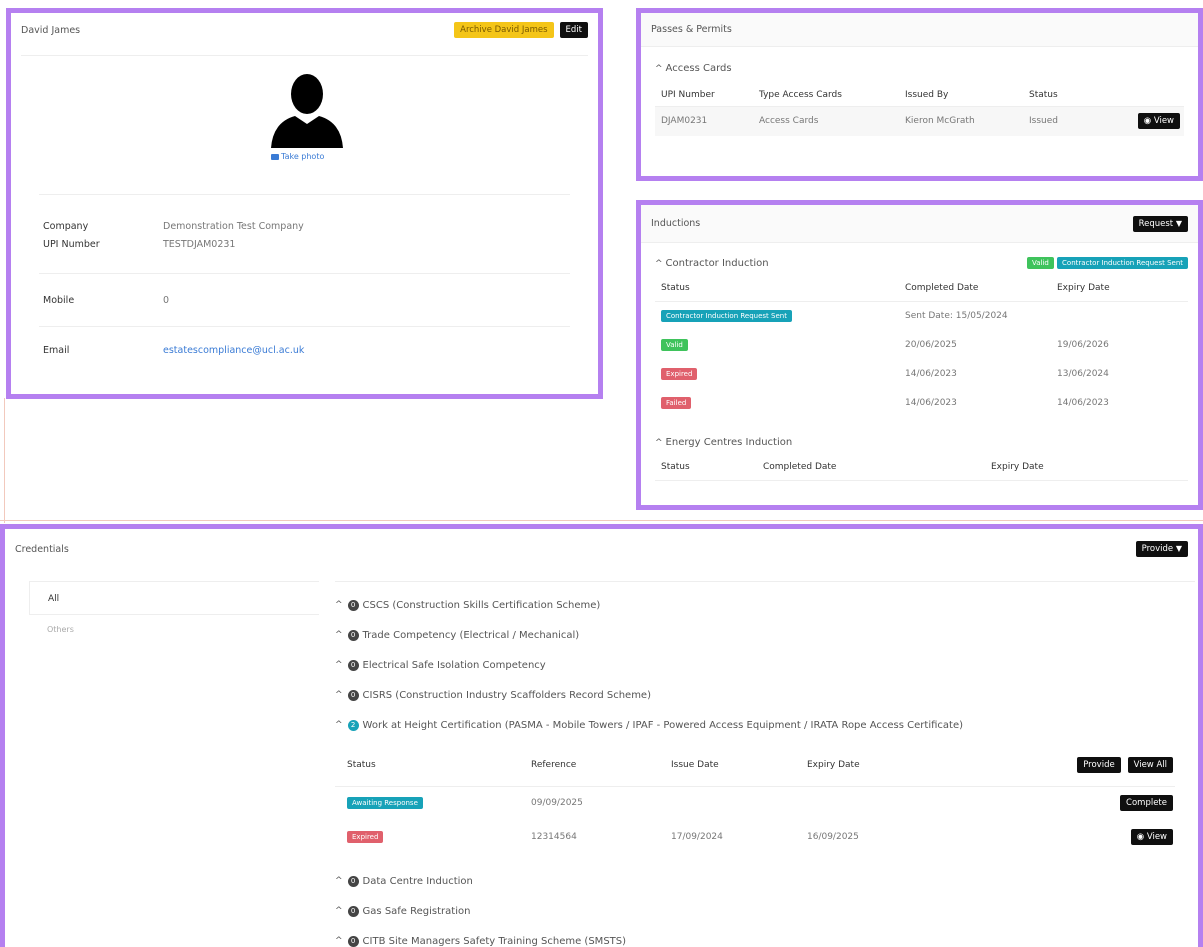 The width and height of the screenshot is (1203, 947). I want to click on profile-name: David James, so click(51, 30).